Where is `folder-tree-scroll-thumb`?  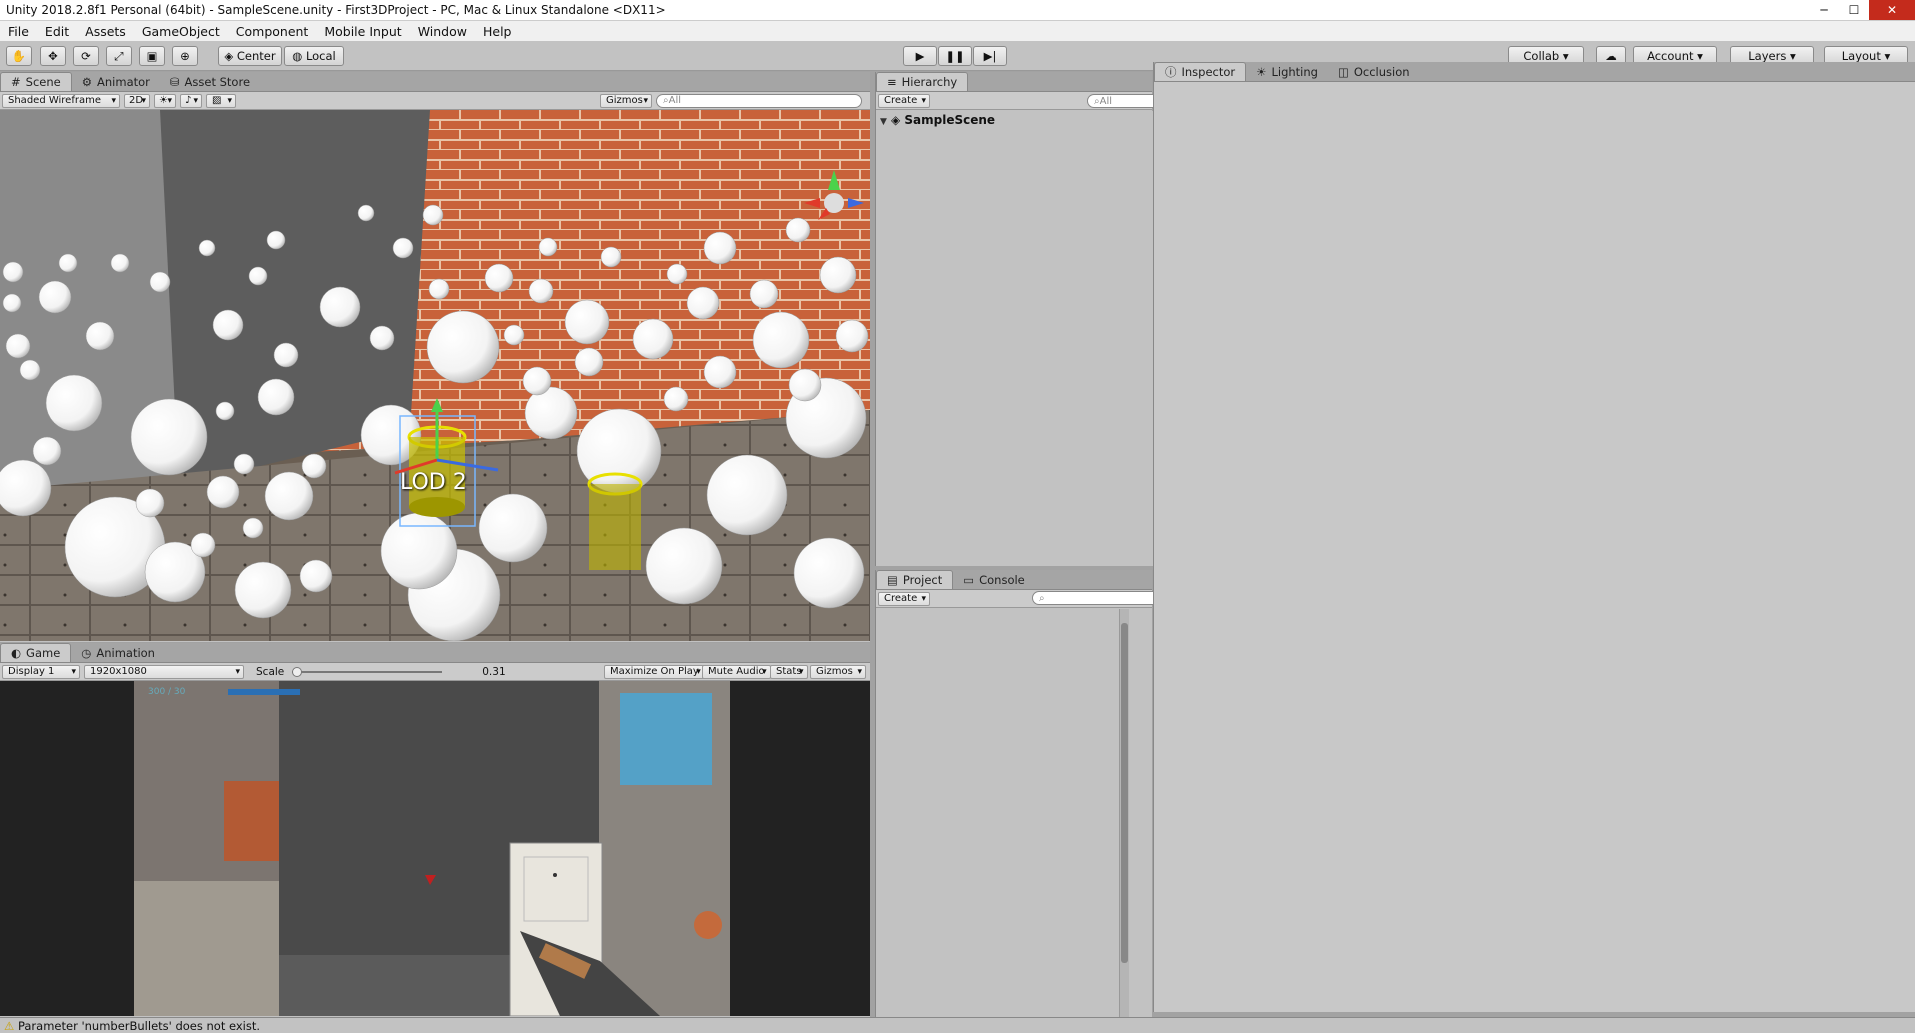
folder-tree-scroll-thumb is located at coordinates (1124, 793).